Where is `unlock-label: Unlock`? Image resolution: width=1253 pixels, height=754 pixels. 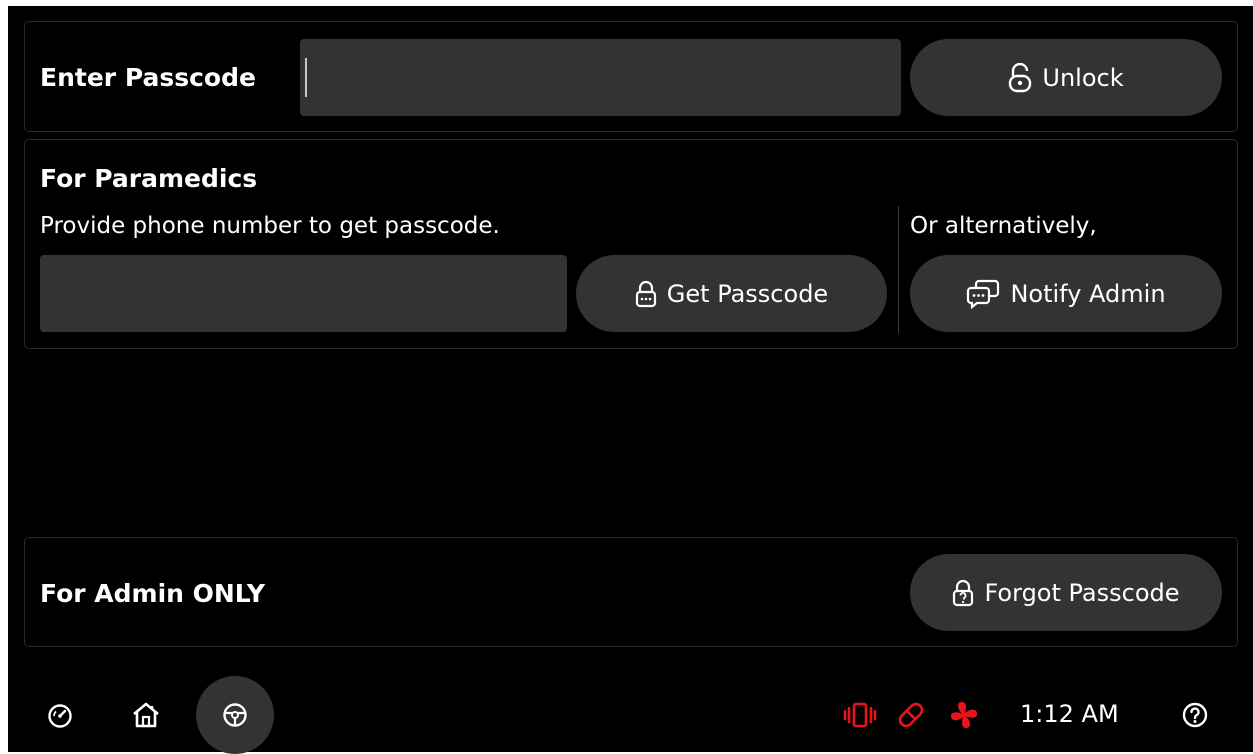 unlock-label: Unlock is located at coordinates (1083, 77).